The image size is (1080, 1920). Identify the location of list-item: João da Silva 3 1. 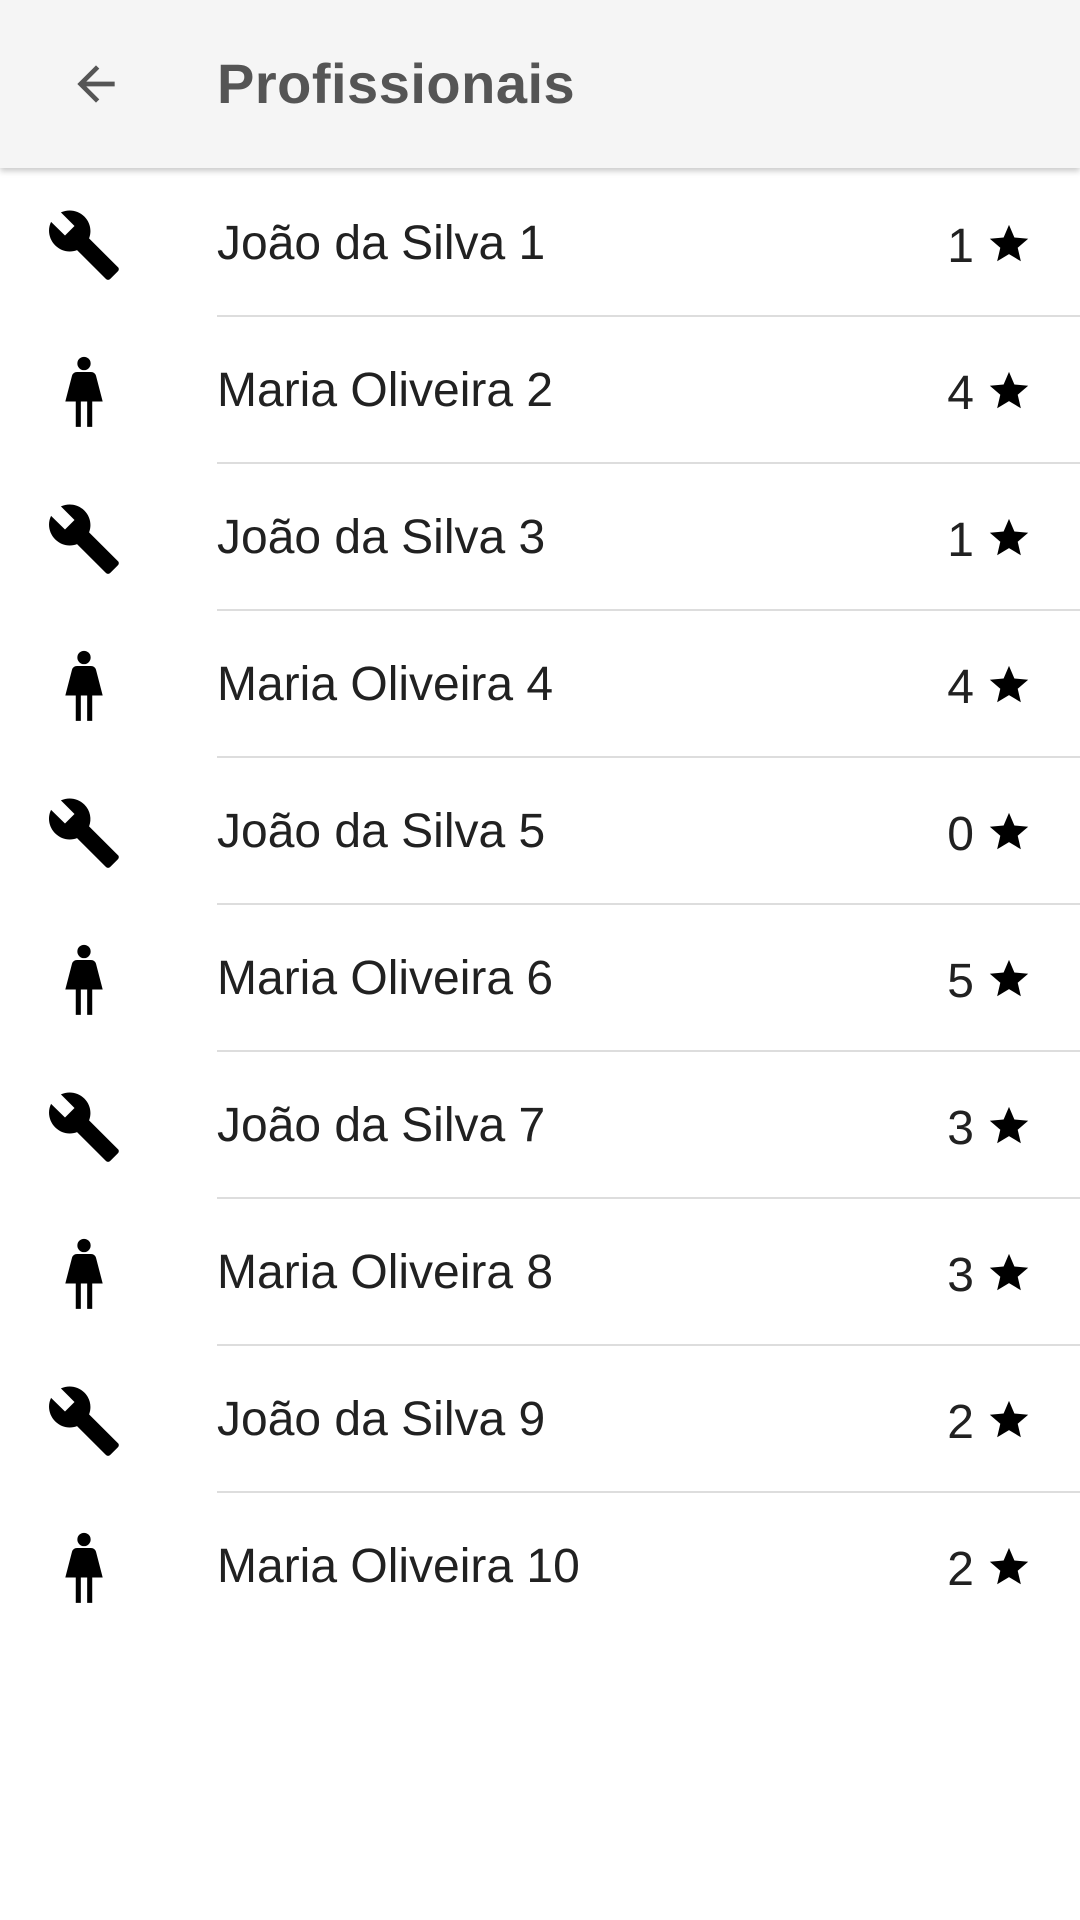
(540, 537).